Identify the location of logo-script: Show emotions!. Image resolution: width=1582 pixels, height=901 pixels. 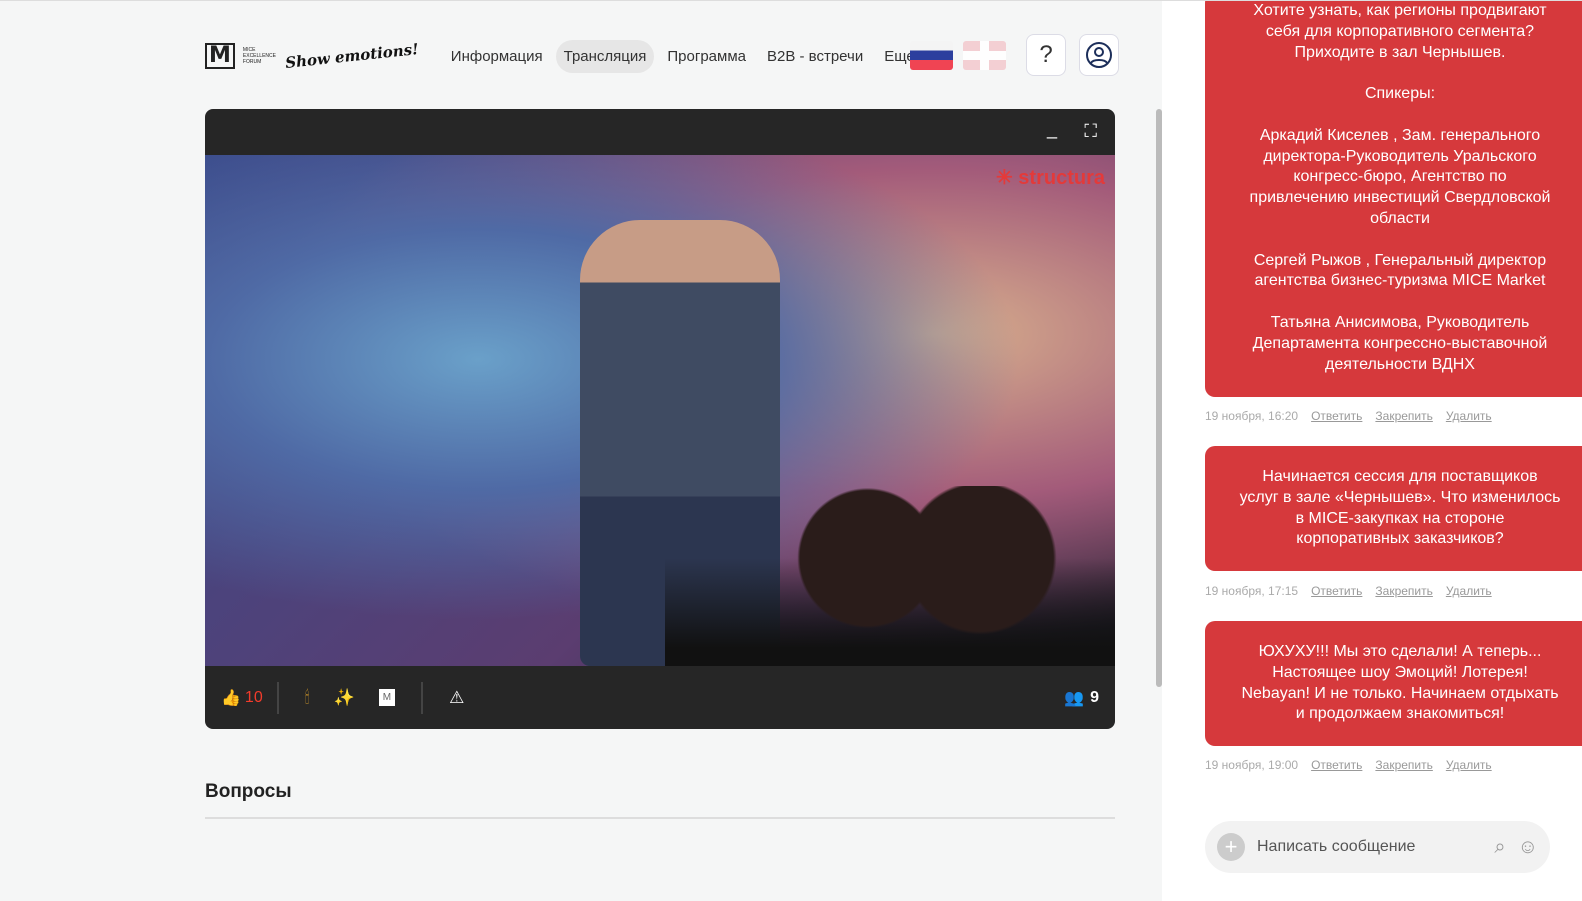
(352, 56).